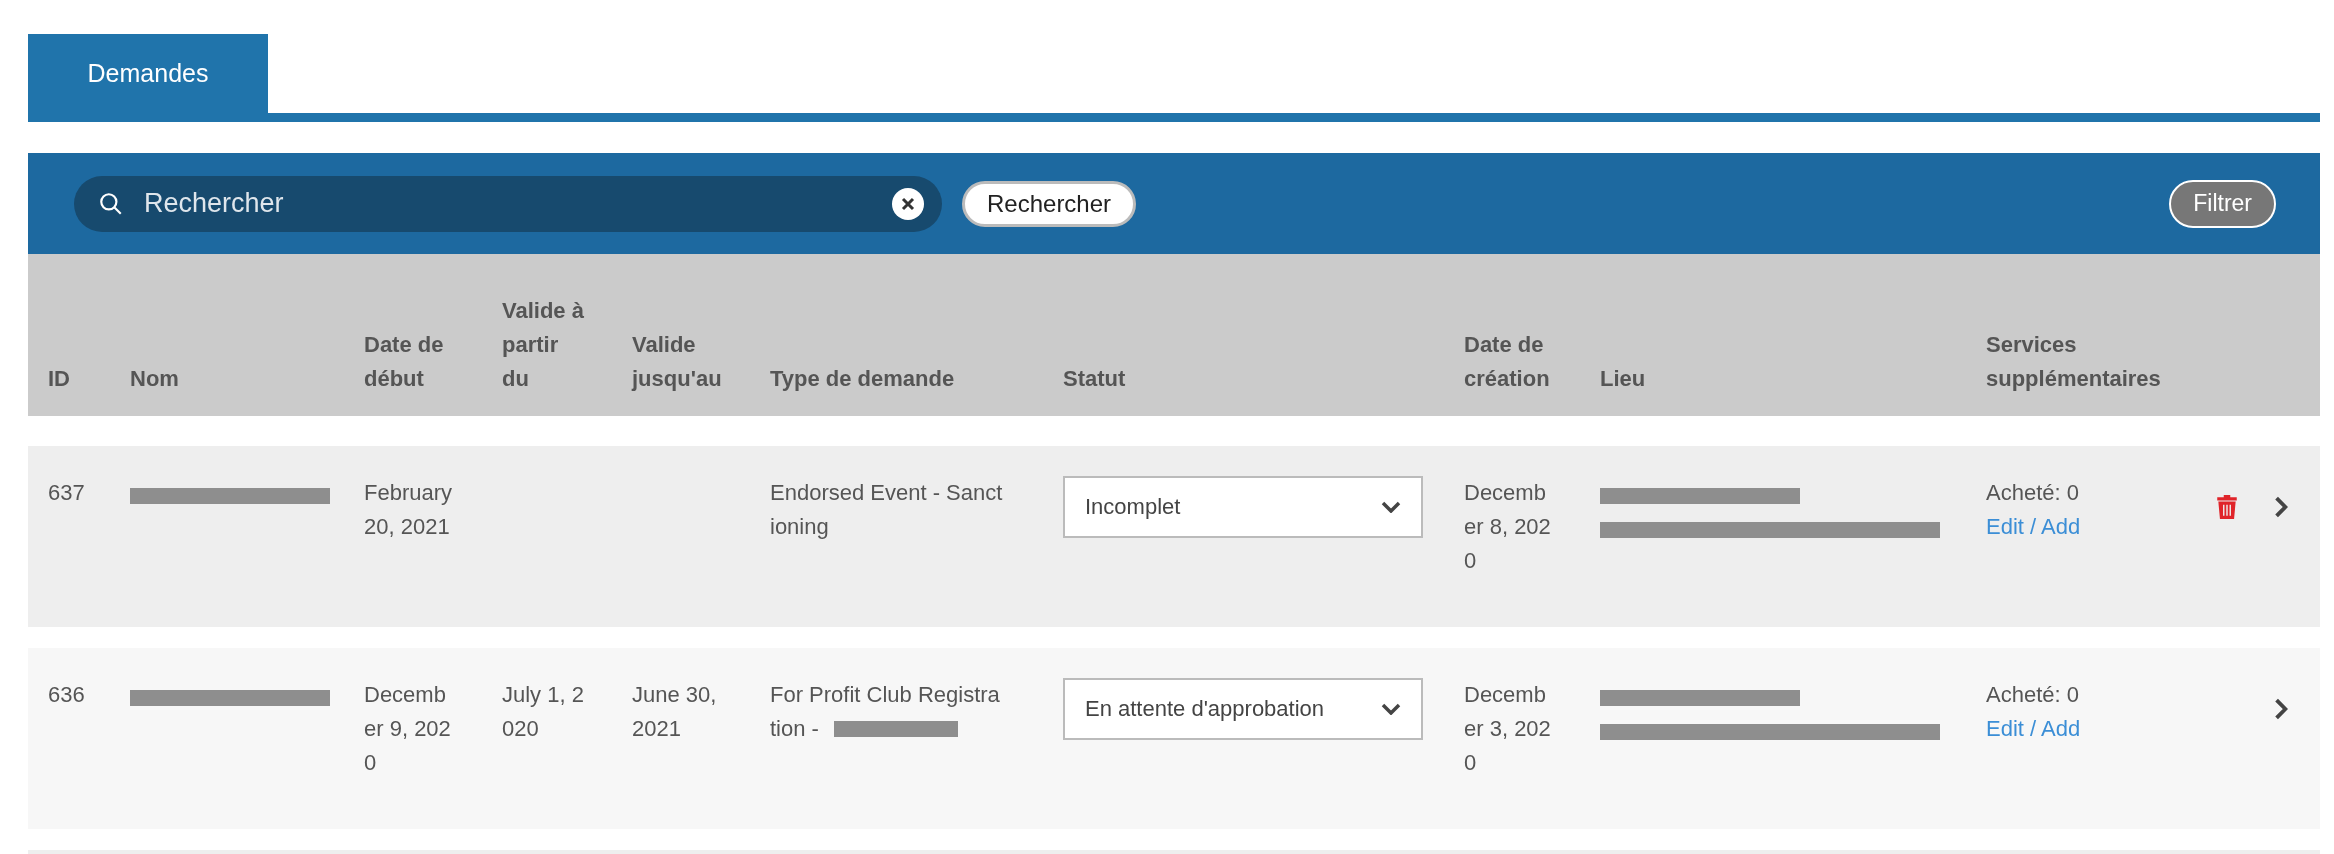  Describe the element at coordinates (404, 362) in the screenshot. I see `column-header: Date de début` at that location.